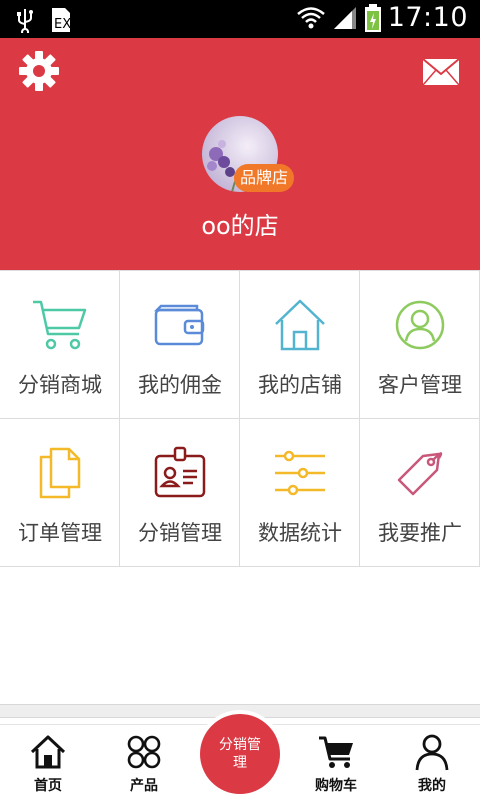  I want to click on menu-item-distribution-mall: 分销商城, so click(60, 345).